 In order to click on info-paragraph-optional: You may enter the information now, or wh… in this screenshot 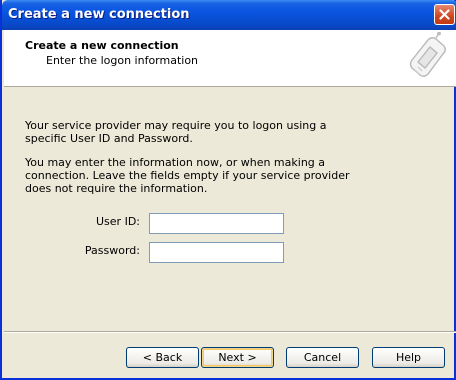, I will do `click(187, 175)`.